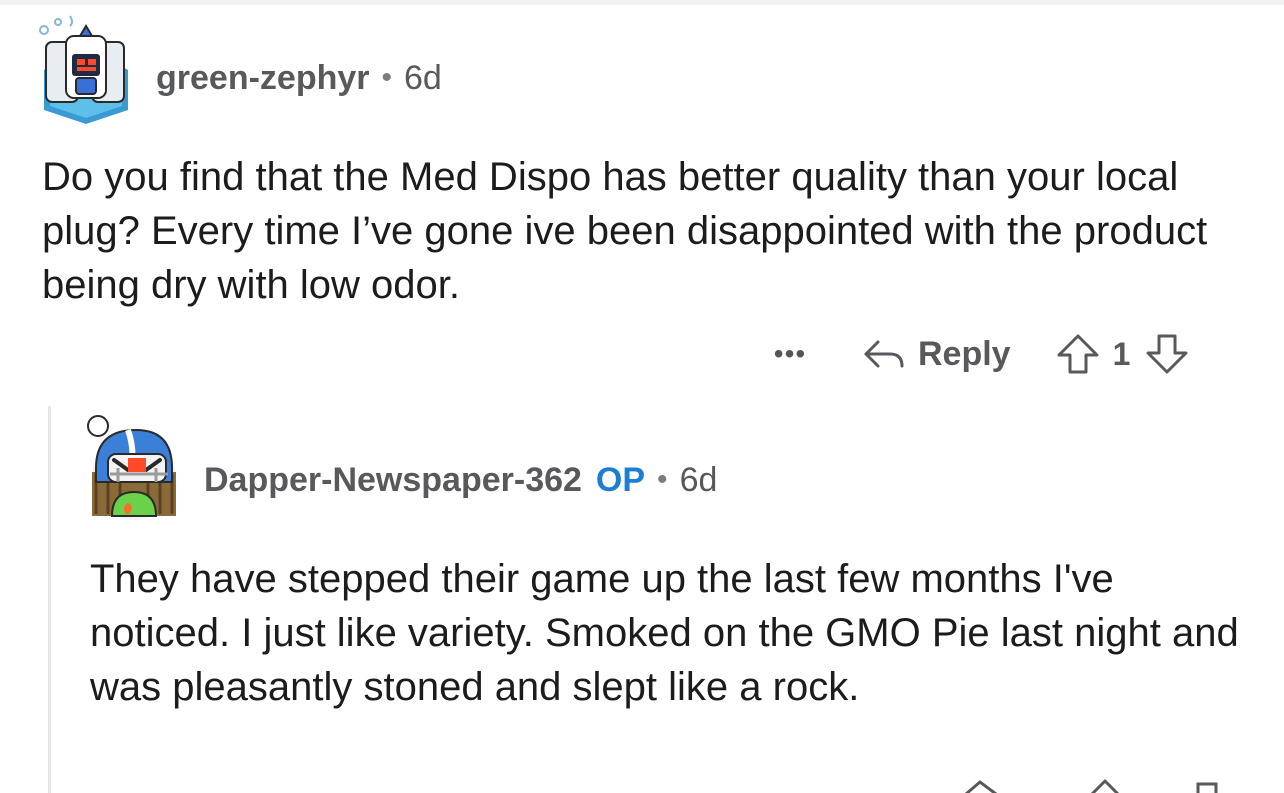 The width and height of the screenshot is (1284, 793). What do you see at coordinates (263, 78) in the screenshot?
I see `username: green-zephyr` at bounding box center [263, 78].